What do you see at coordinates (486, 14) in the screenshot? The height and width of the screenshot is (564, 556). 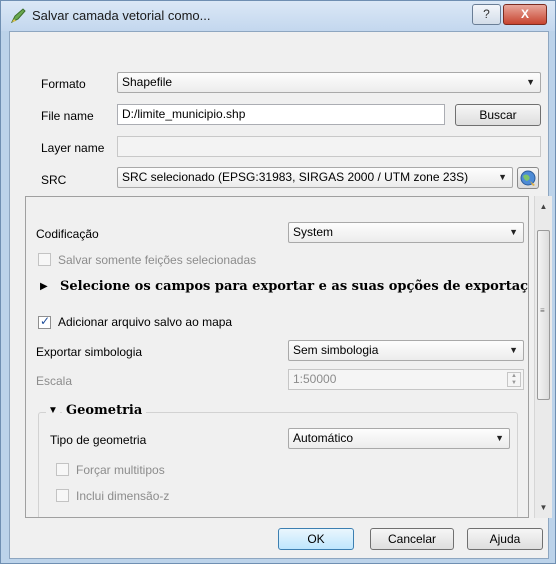 I see `help-title-button: ?` at bounding box center [486, 14].